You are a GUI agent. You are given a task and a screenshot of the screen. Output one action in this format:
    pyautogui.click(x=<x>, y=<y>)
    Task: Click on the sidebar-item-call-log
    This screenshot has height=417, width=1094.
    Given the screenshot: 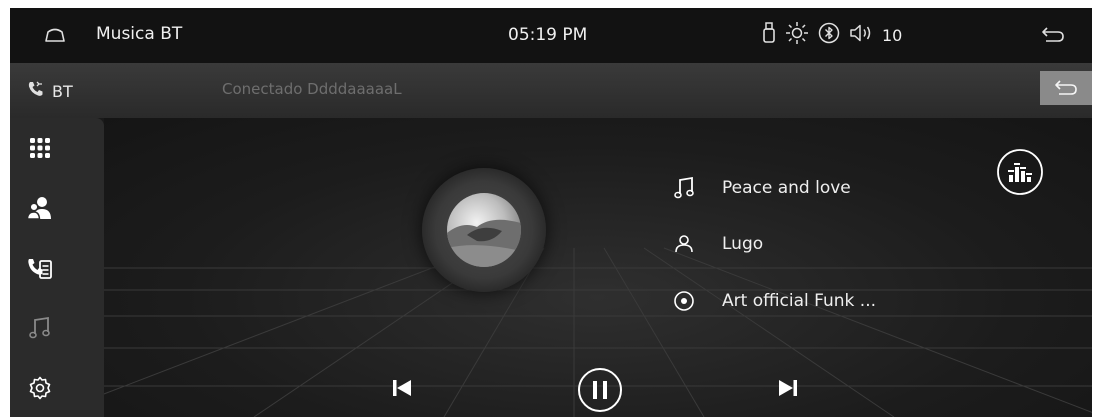 What is the action you would take?
    pyautogui.click(x=40, y=270)
    